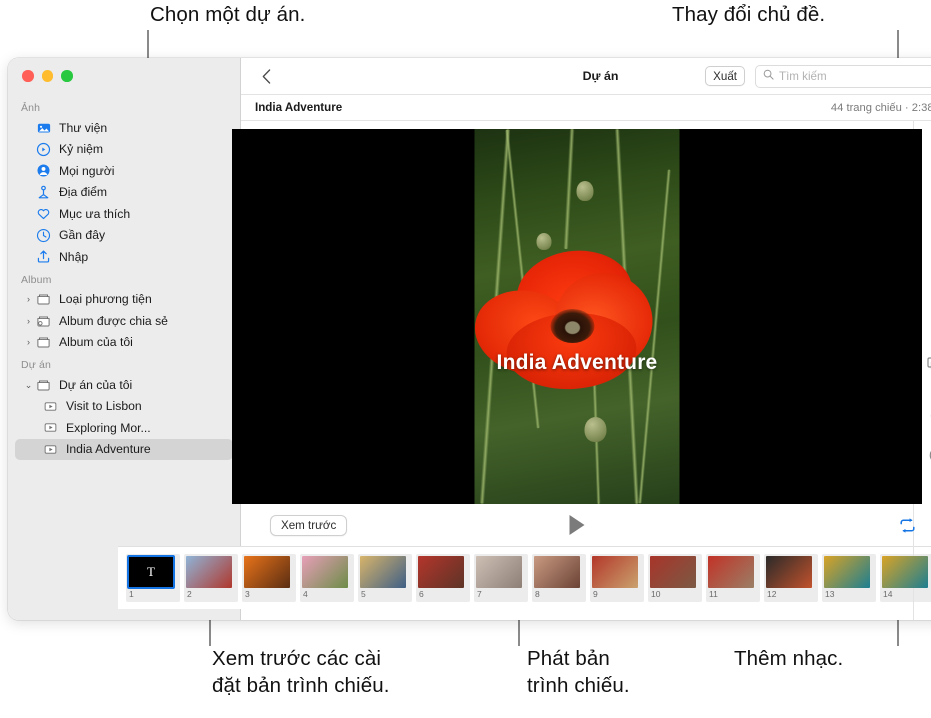 The image size is (931, 718). What do you see at coordinates (131, 594) in the screenshot?
I see `thumbnail-number: 1` at bounding box center [131, 594].